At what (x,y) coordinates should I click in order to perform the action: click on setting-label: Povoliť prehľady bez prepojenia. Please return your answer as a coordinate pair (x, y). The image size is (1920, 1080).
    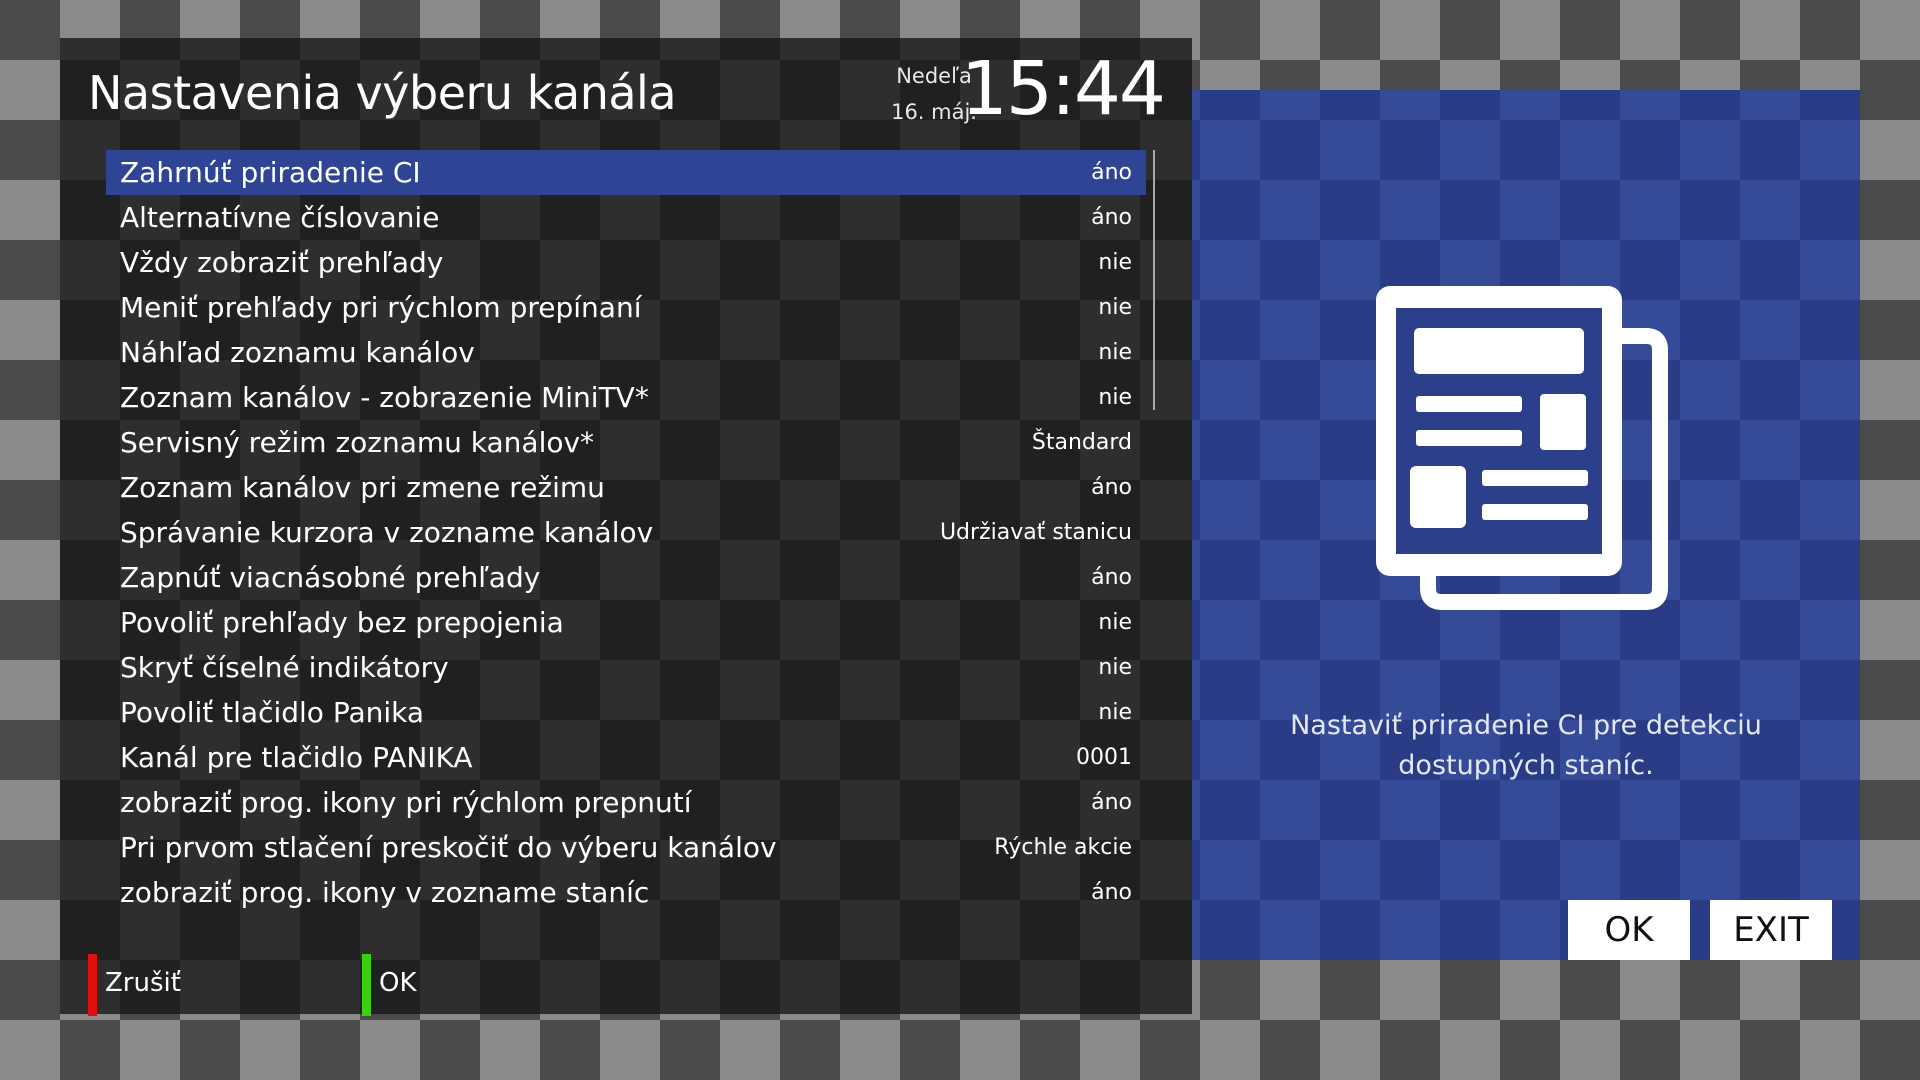
    Looking at the image, I should click on (342, 622).